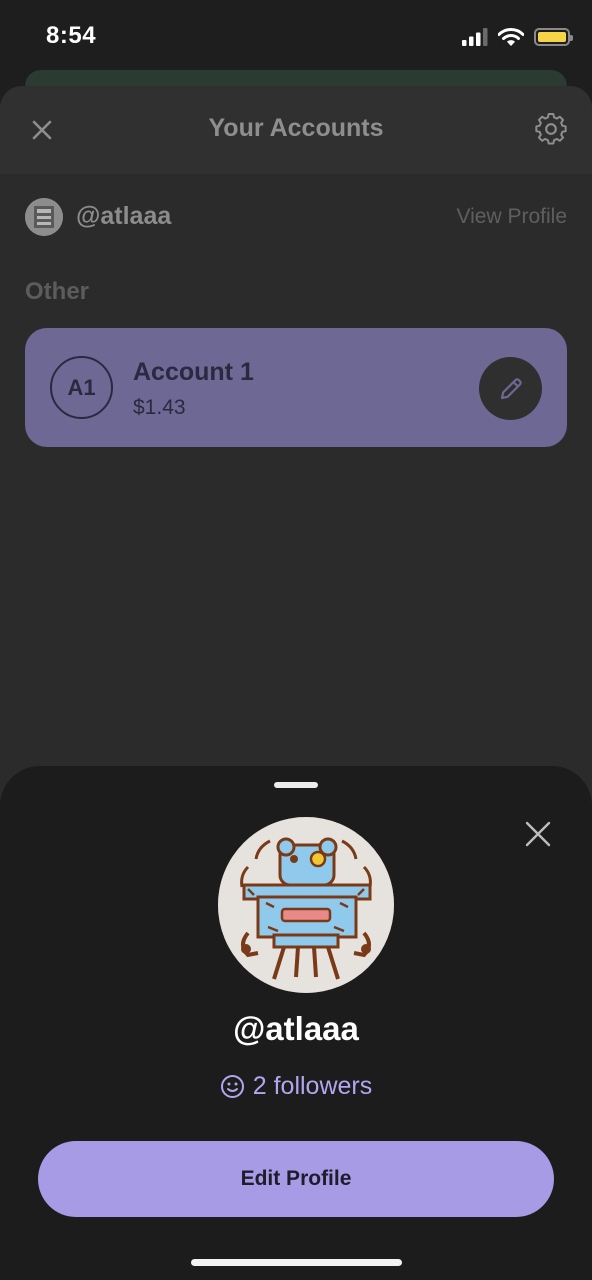  Describe the element at coordinates (296, 387) in the screenshot. I see `account-card: A1 Account 1 $1.43` at that location.